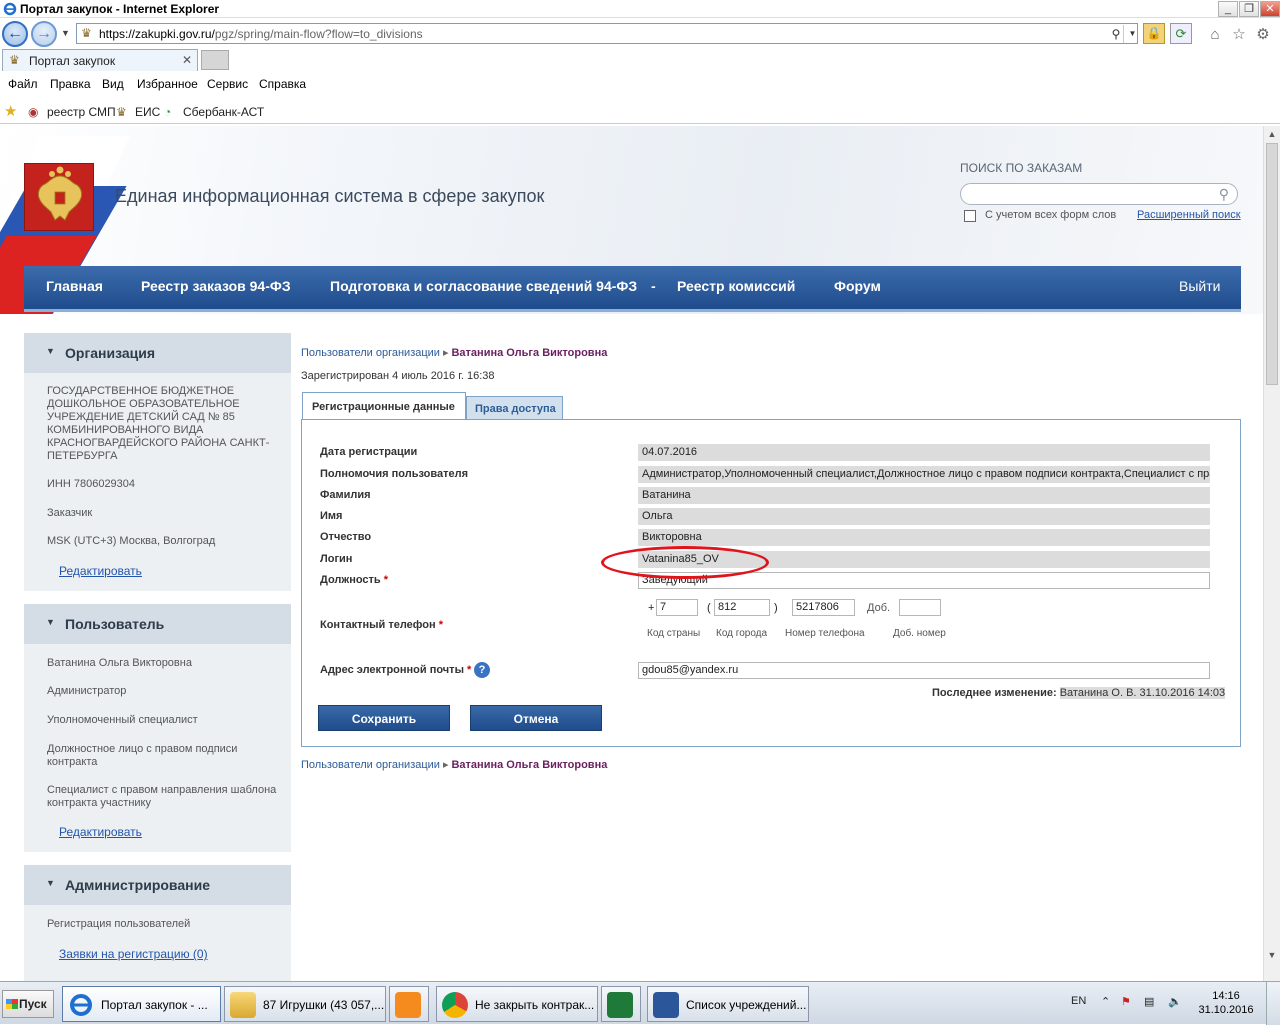  Describe the element at coordinates (742, 633) in the screenshot. I see `city-code-label: Код города` at that location.